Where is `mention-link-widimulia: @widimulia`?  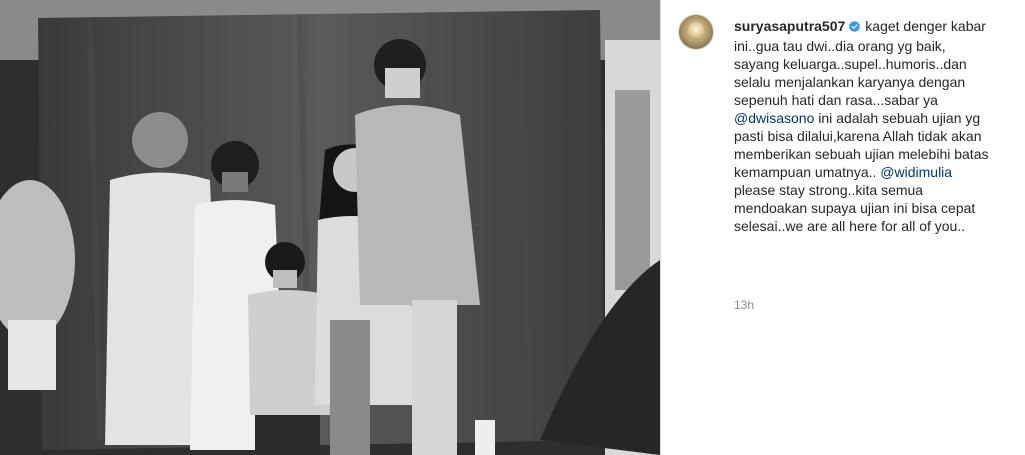
mention-link-widimulia: @widimulia is located at coordinates (916, 172).